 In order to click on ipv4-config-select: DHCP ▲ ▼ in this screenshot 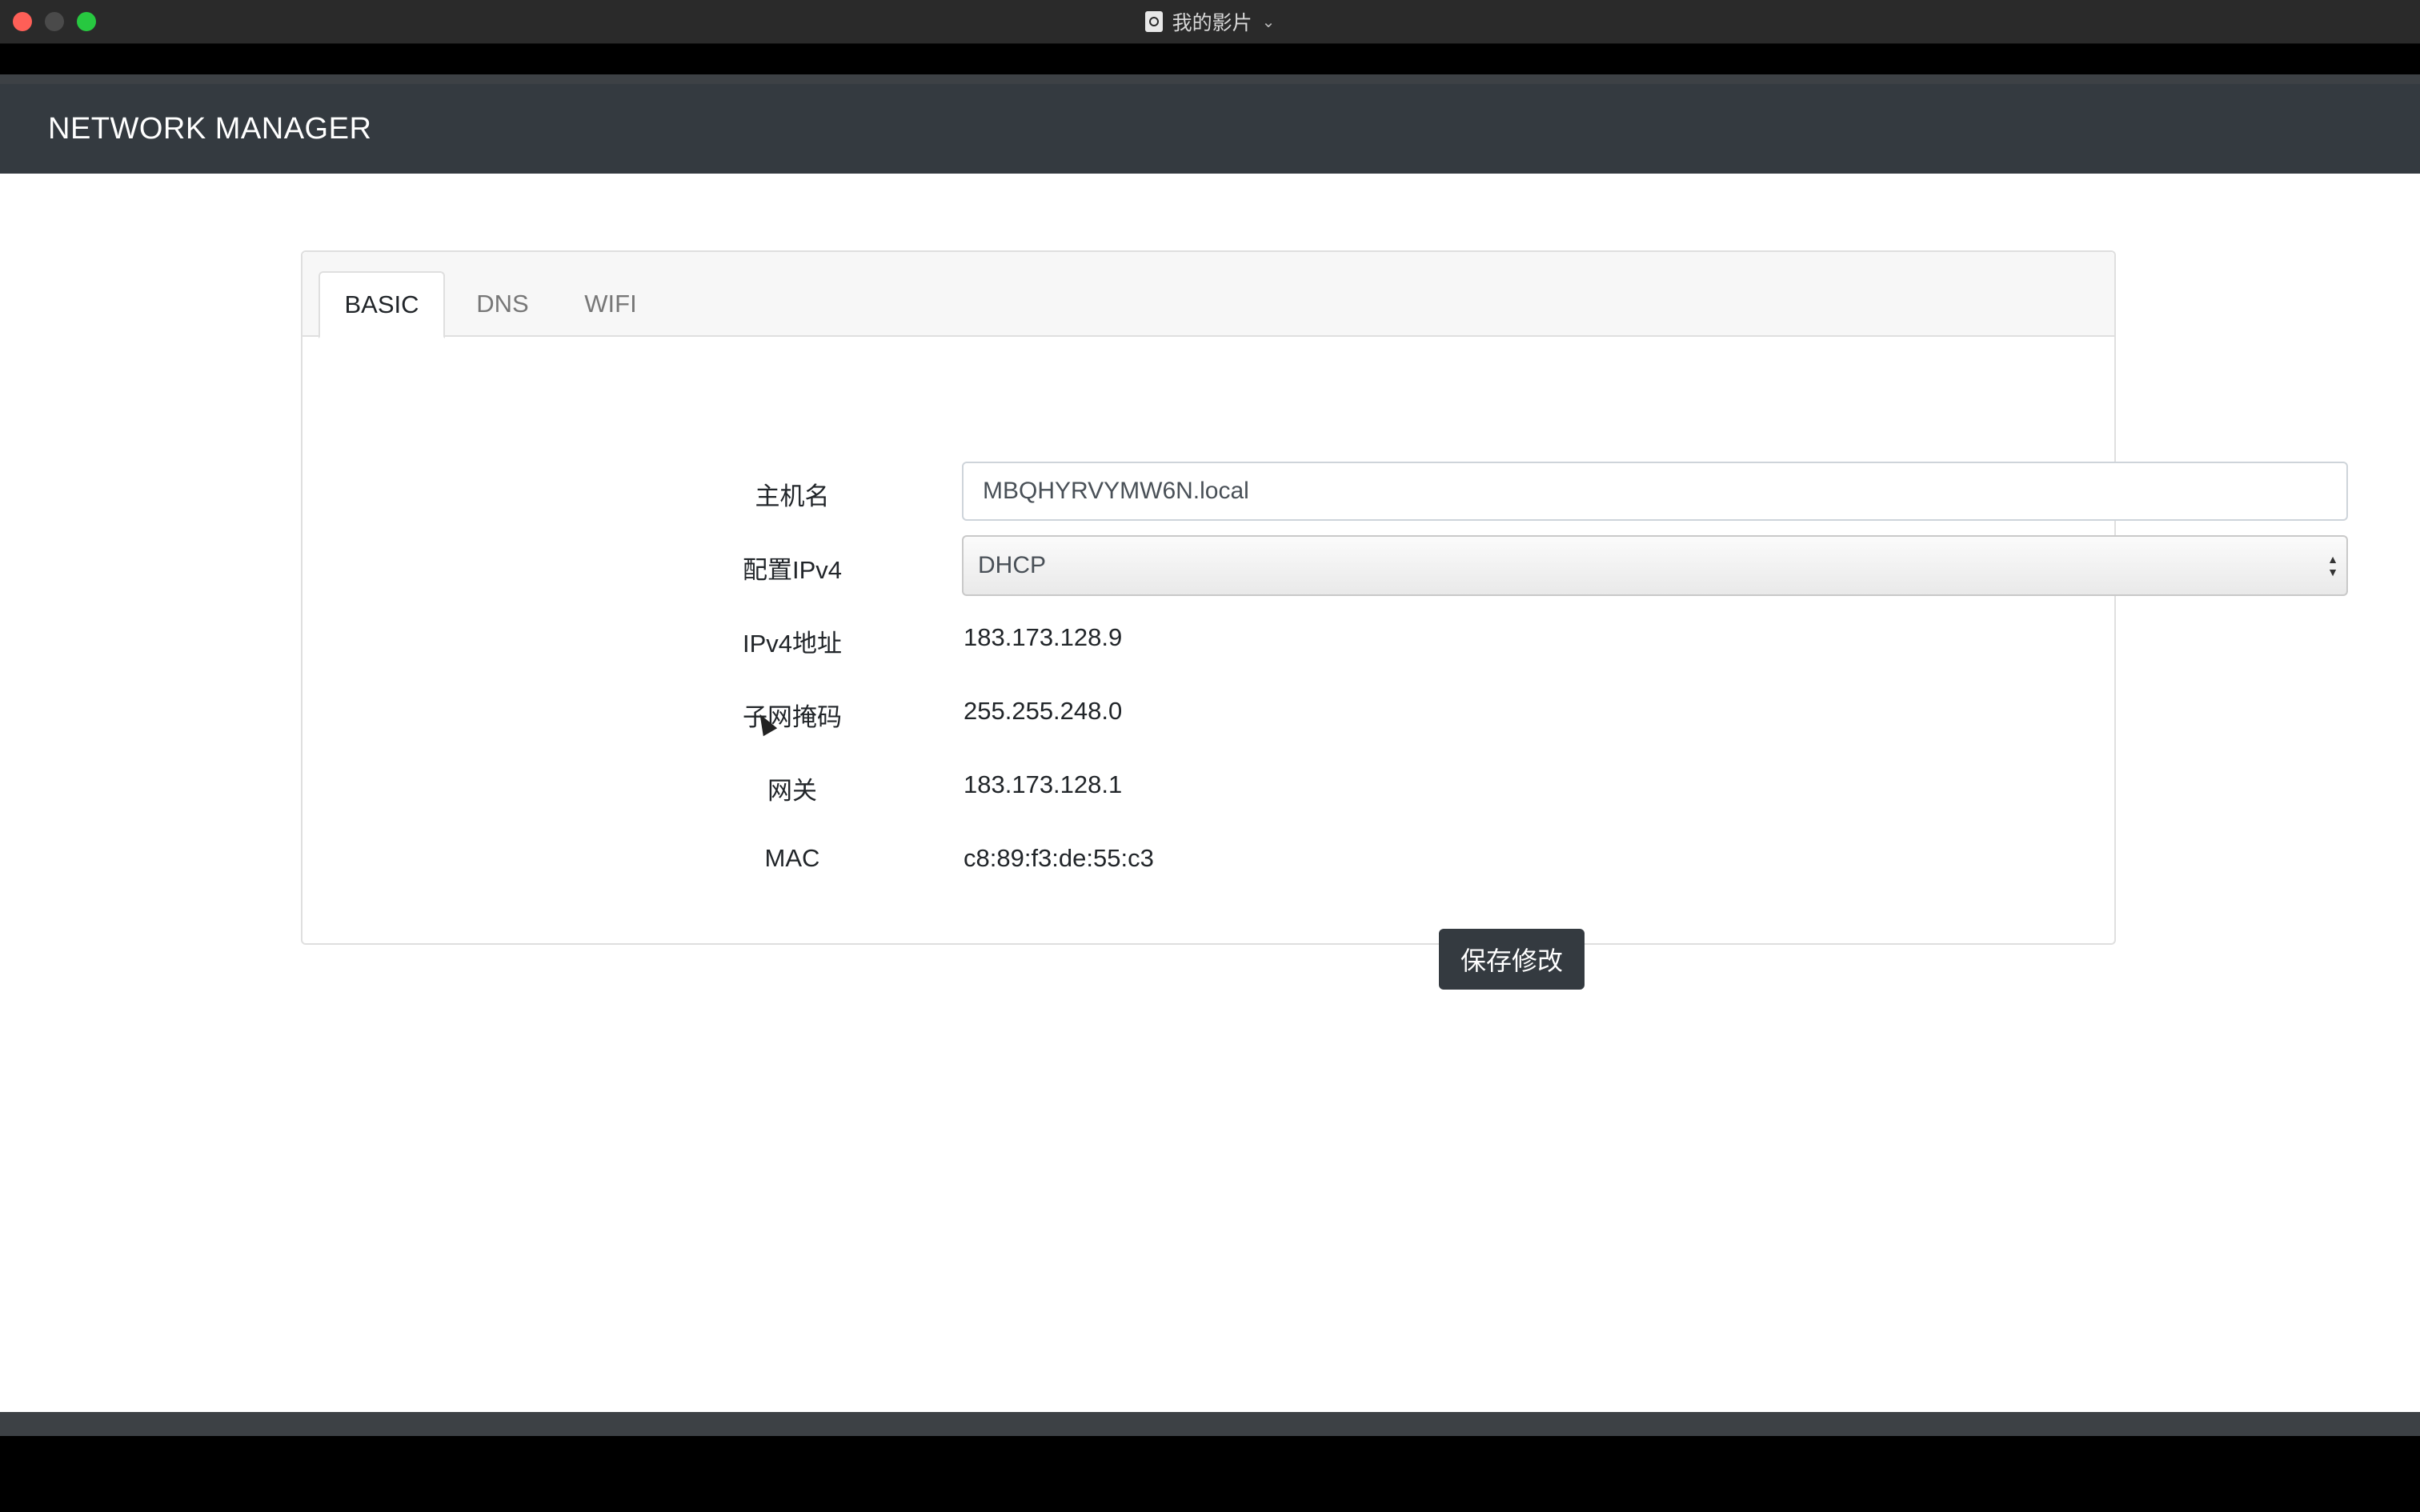, I will do `click(1655, 565)`.